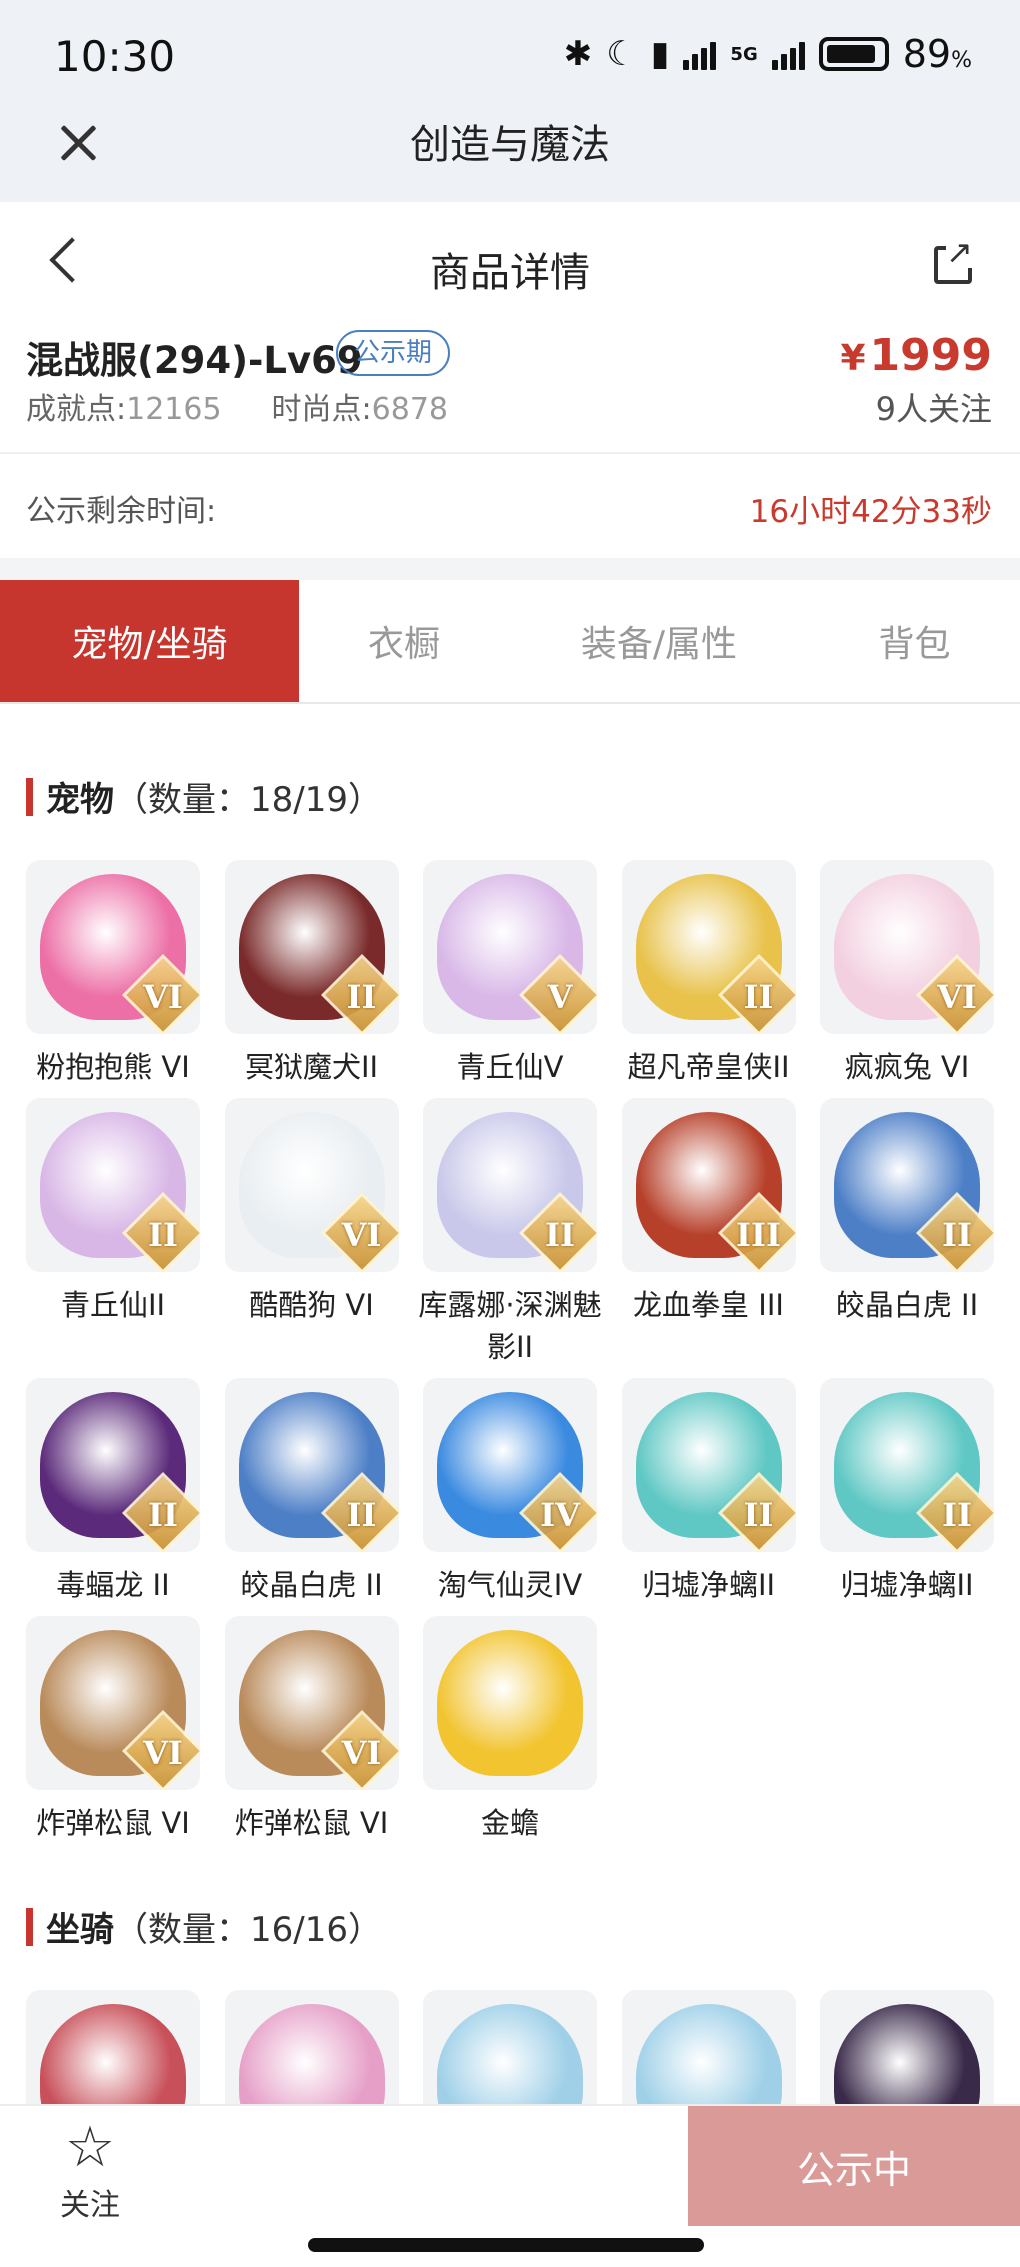 The height and width of the screenshot is (2267, 1020). I want to click on pets-section-title: 宠物（数量：18/19）, so click(204, 796).